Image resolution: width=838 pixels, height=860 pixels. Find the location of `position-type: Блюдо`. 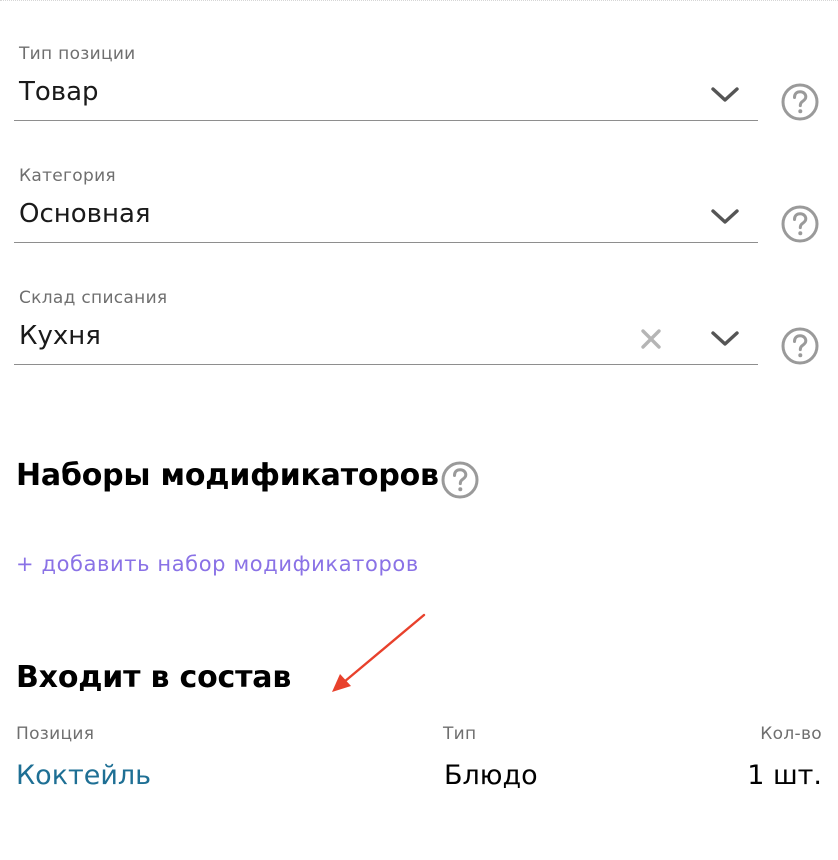

position-type: Блюдо is located at coordinates (491, 775).